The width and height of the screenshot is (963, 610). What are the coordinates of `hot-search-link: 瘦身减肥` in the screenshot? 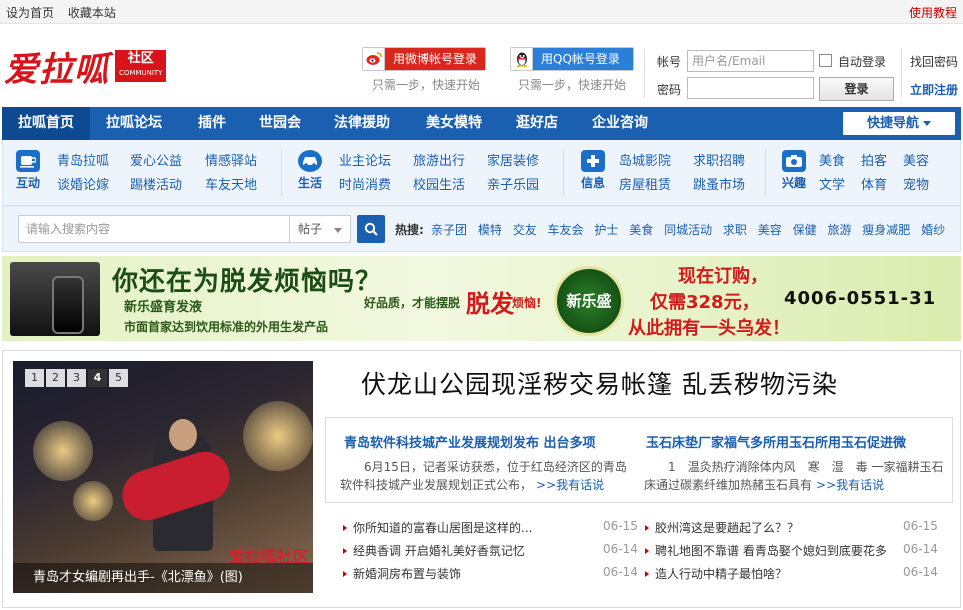 It's located at (886, 230).